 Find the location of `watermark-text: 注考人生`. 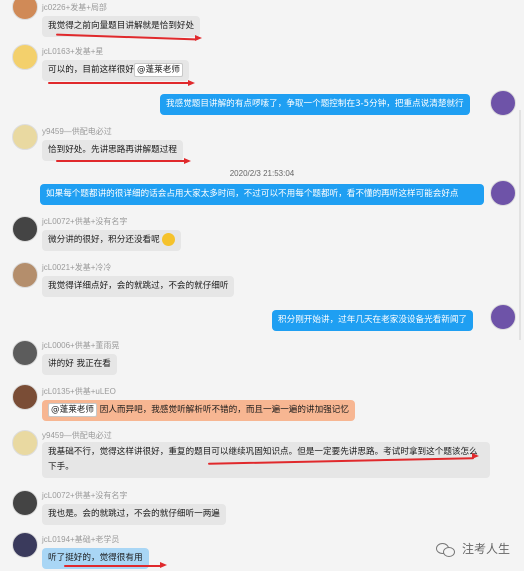

watermark-text: 注考人生 is located at coordinates (485, 549).